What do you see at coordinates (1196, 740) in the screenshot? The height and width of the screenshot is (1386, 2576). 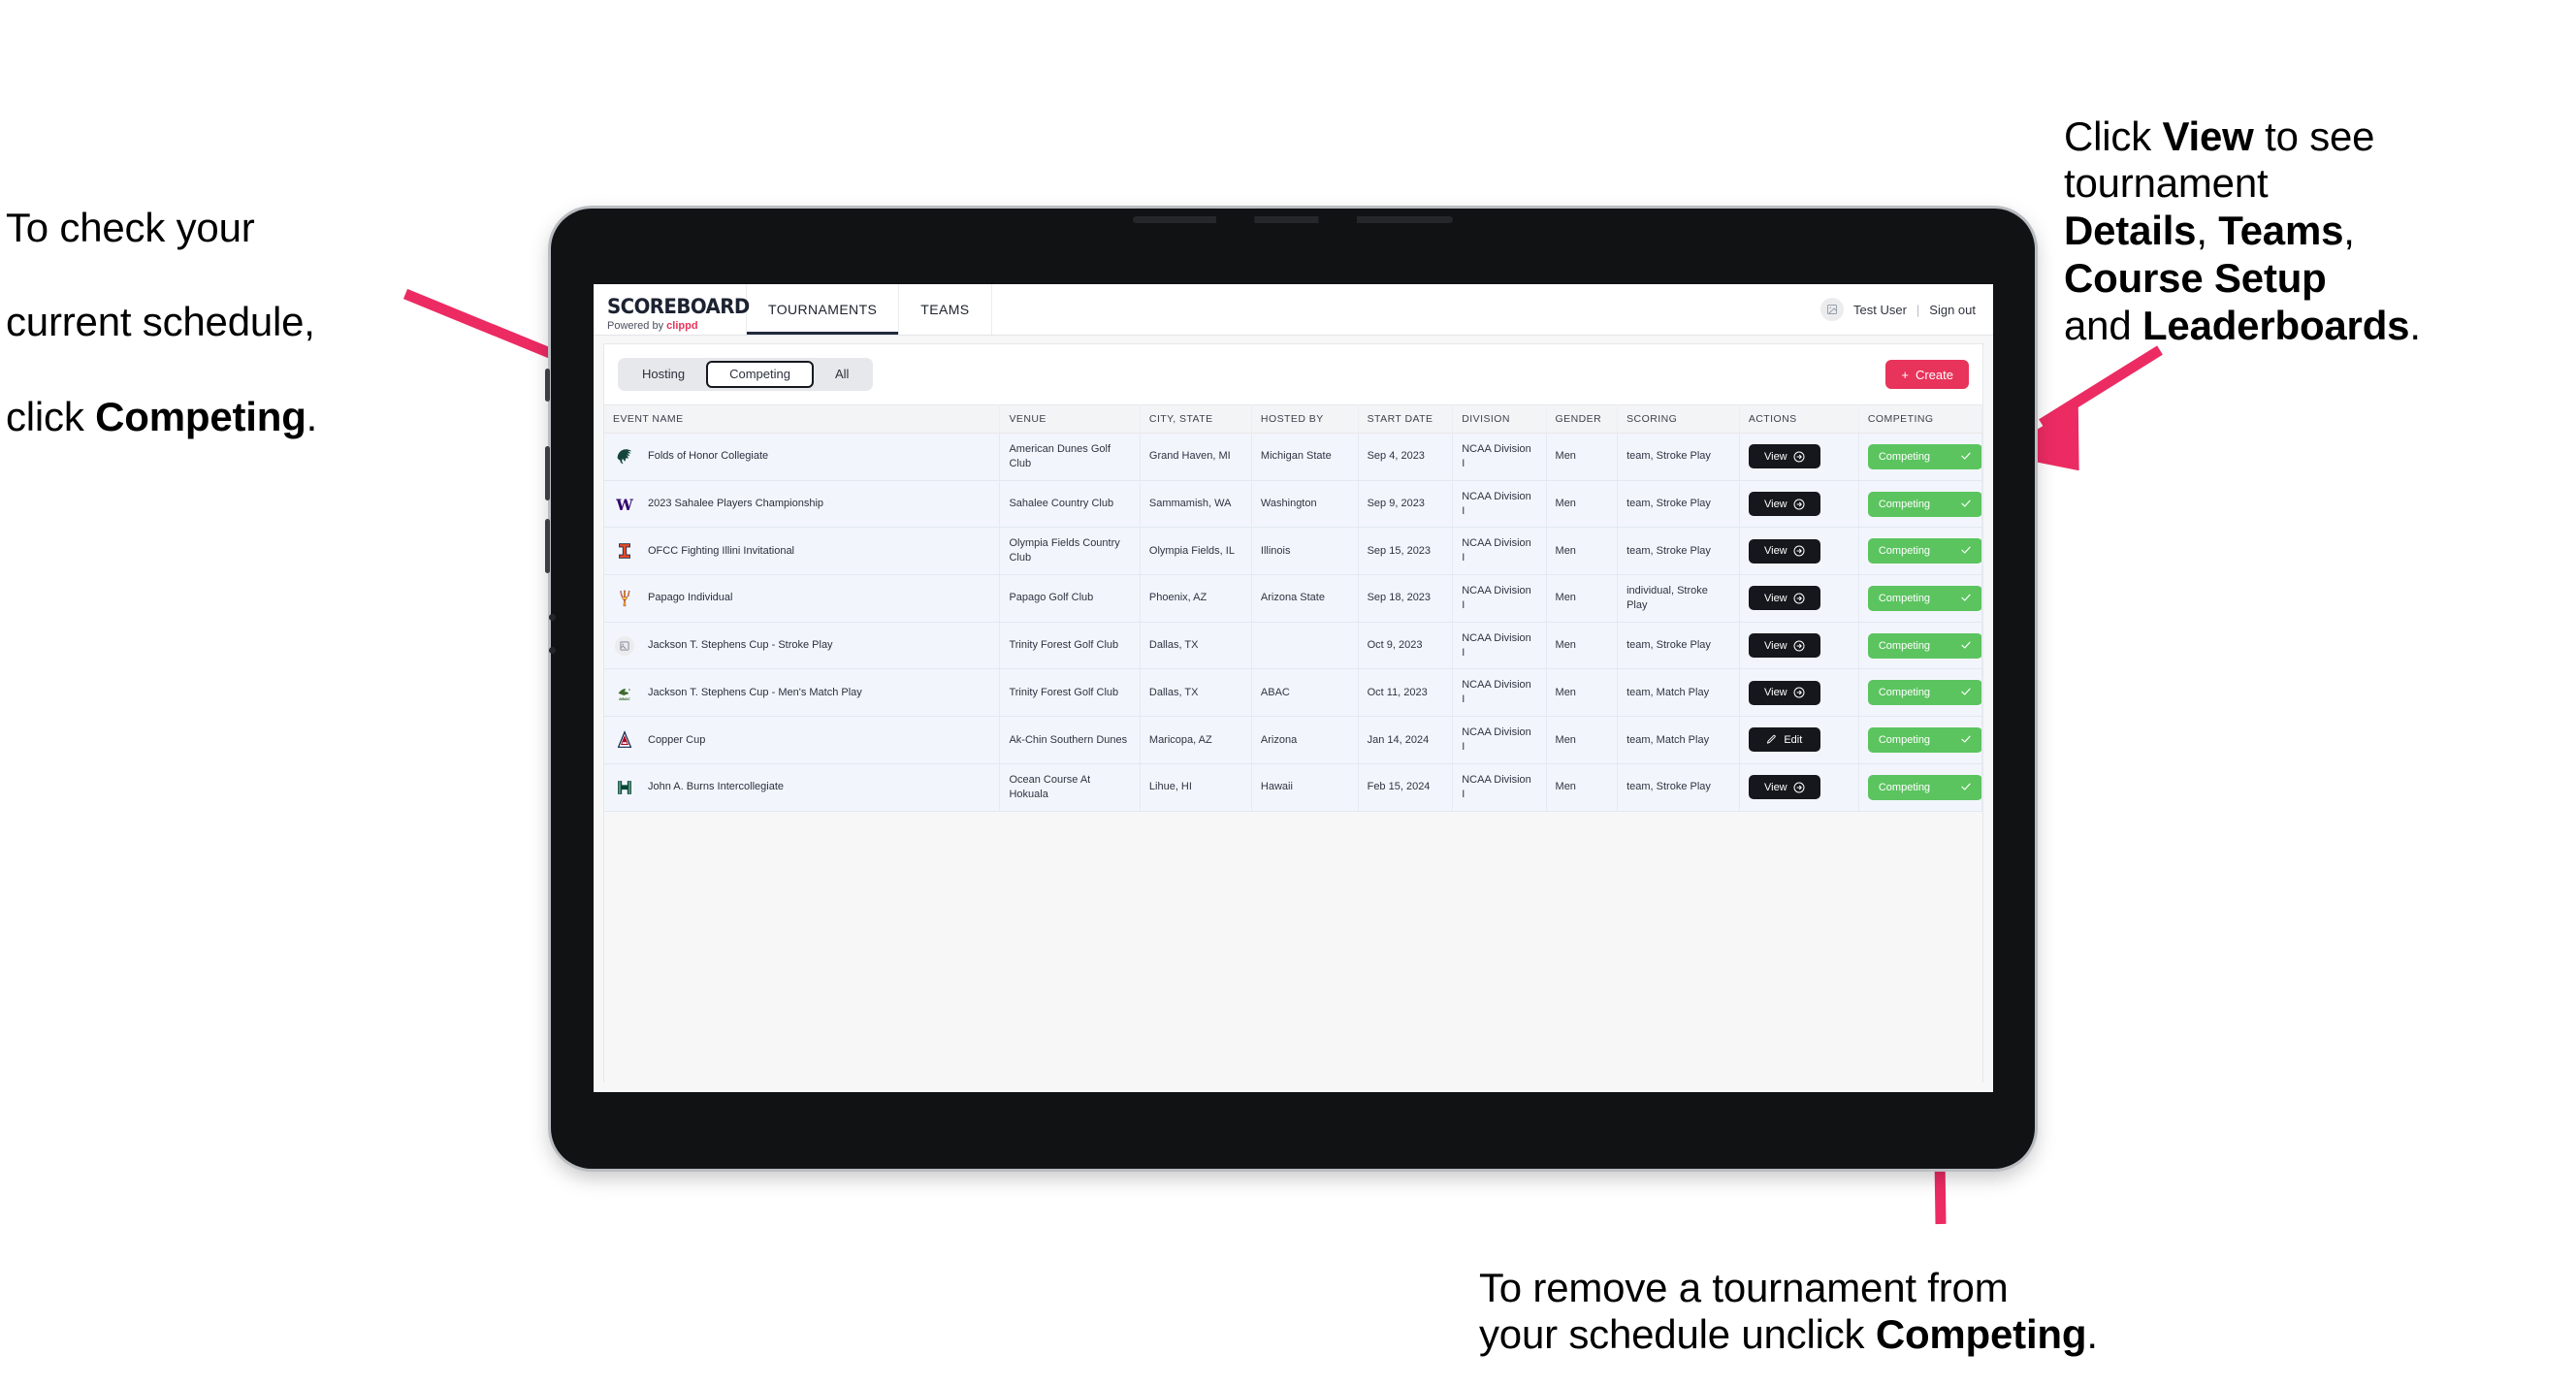 I see `cell-city-state: Maricopa, AZ` at bounding box center [1196, 740].